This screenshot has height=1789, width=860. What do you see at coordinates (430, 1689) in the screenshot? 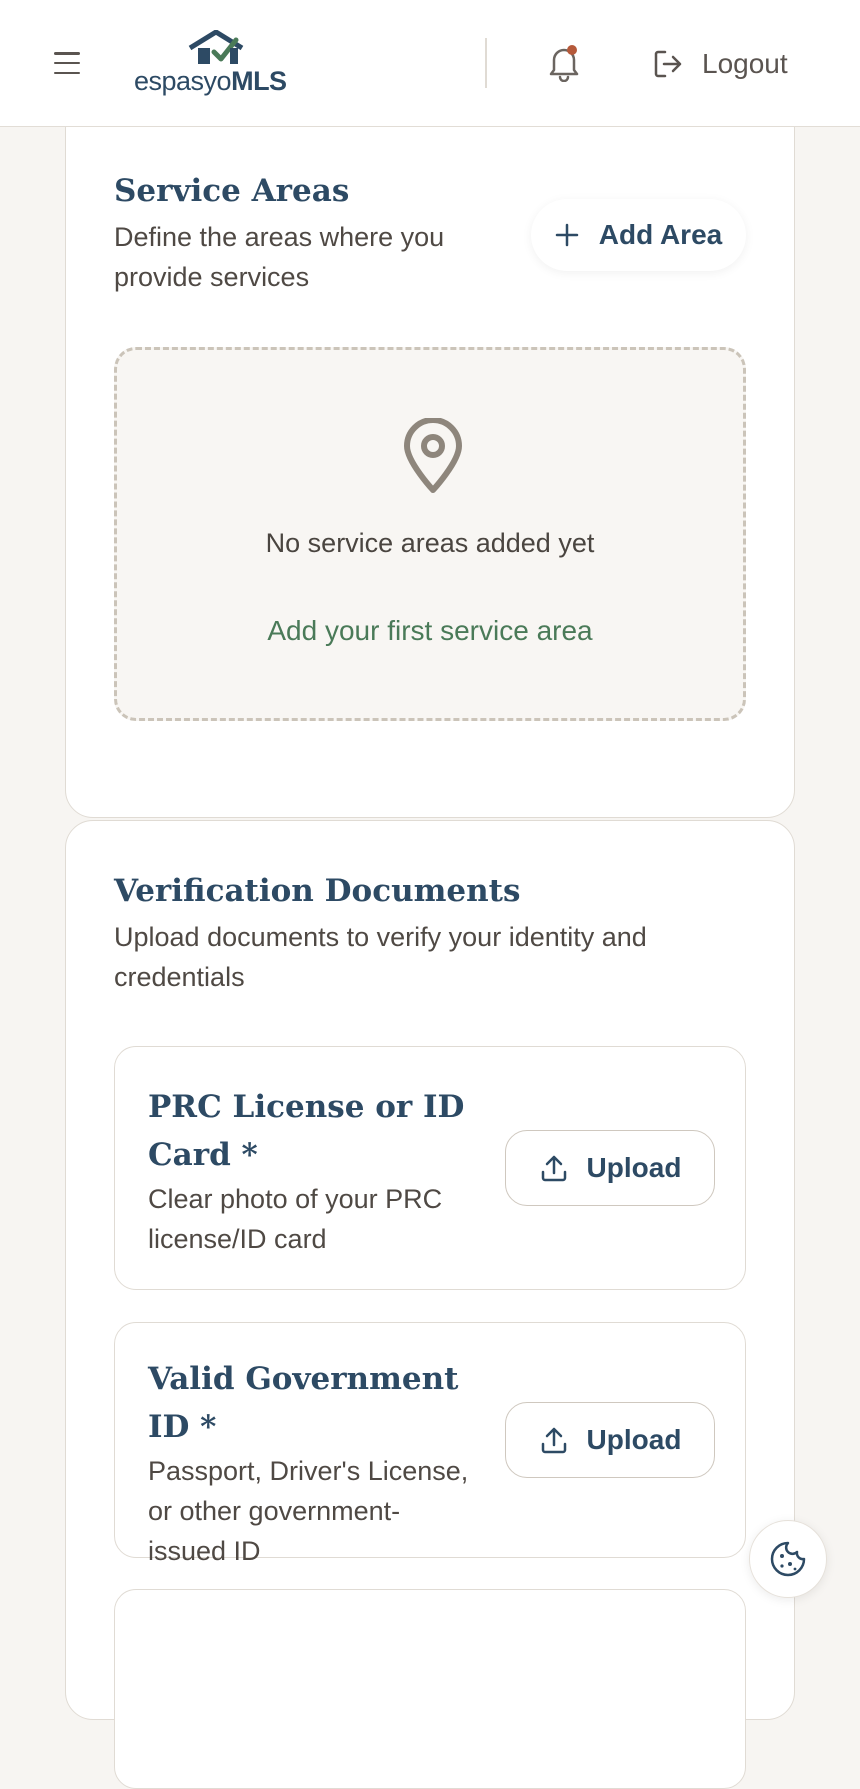
I see `document-item-next` at bounding box center [430, 1689].